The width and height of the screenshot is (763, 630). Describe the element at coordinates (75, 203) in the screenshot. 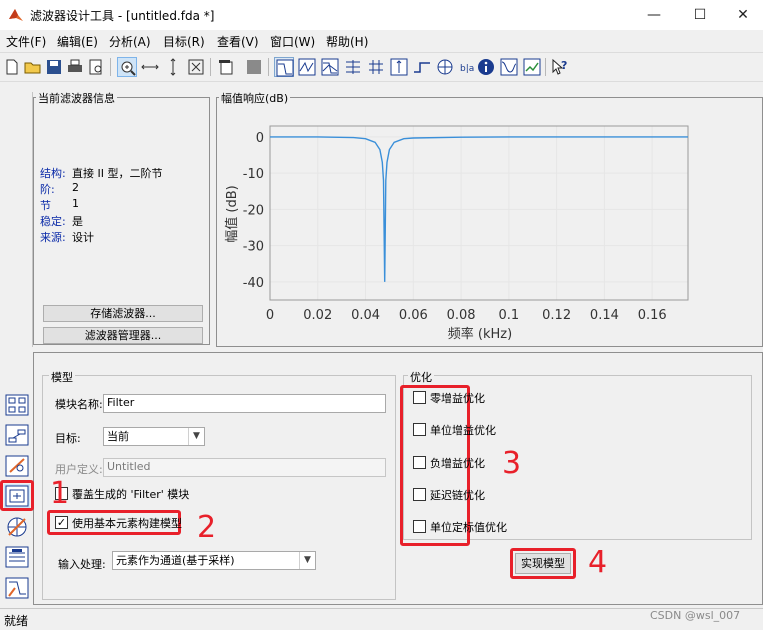

I see `info-value: 1` at that location.